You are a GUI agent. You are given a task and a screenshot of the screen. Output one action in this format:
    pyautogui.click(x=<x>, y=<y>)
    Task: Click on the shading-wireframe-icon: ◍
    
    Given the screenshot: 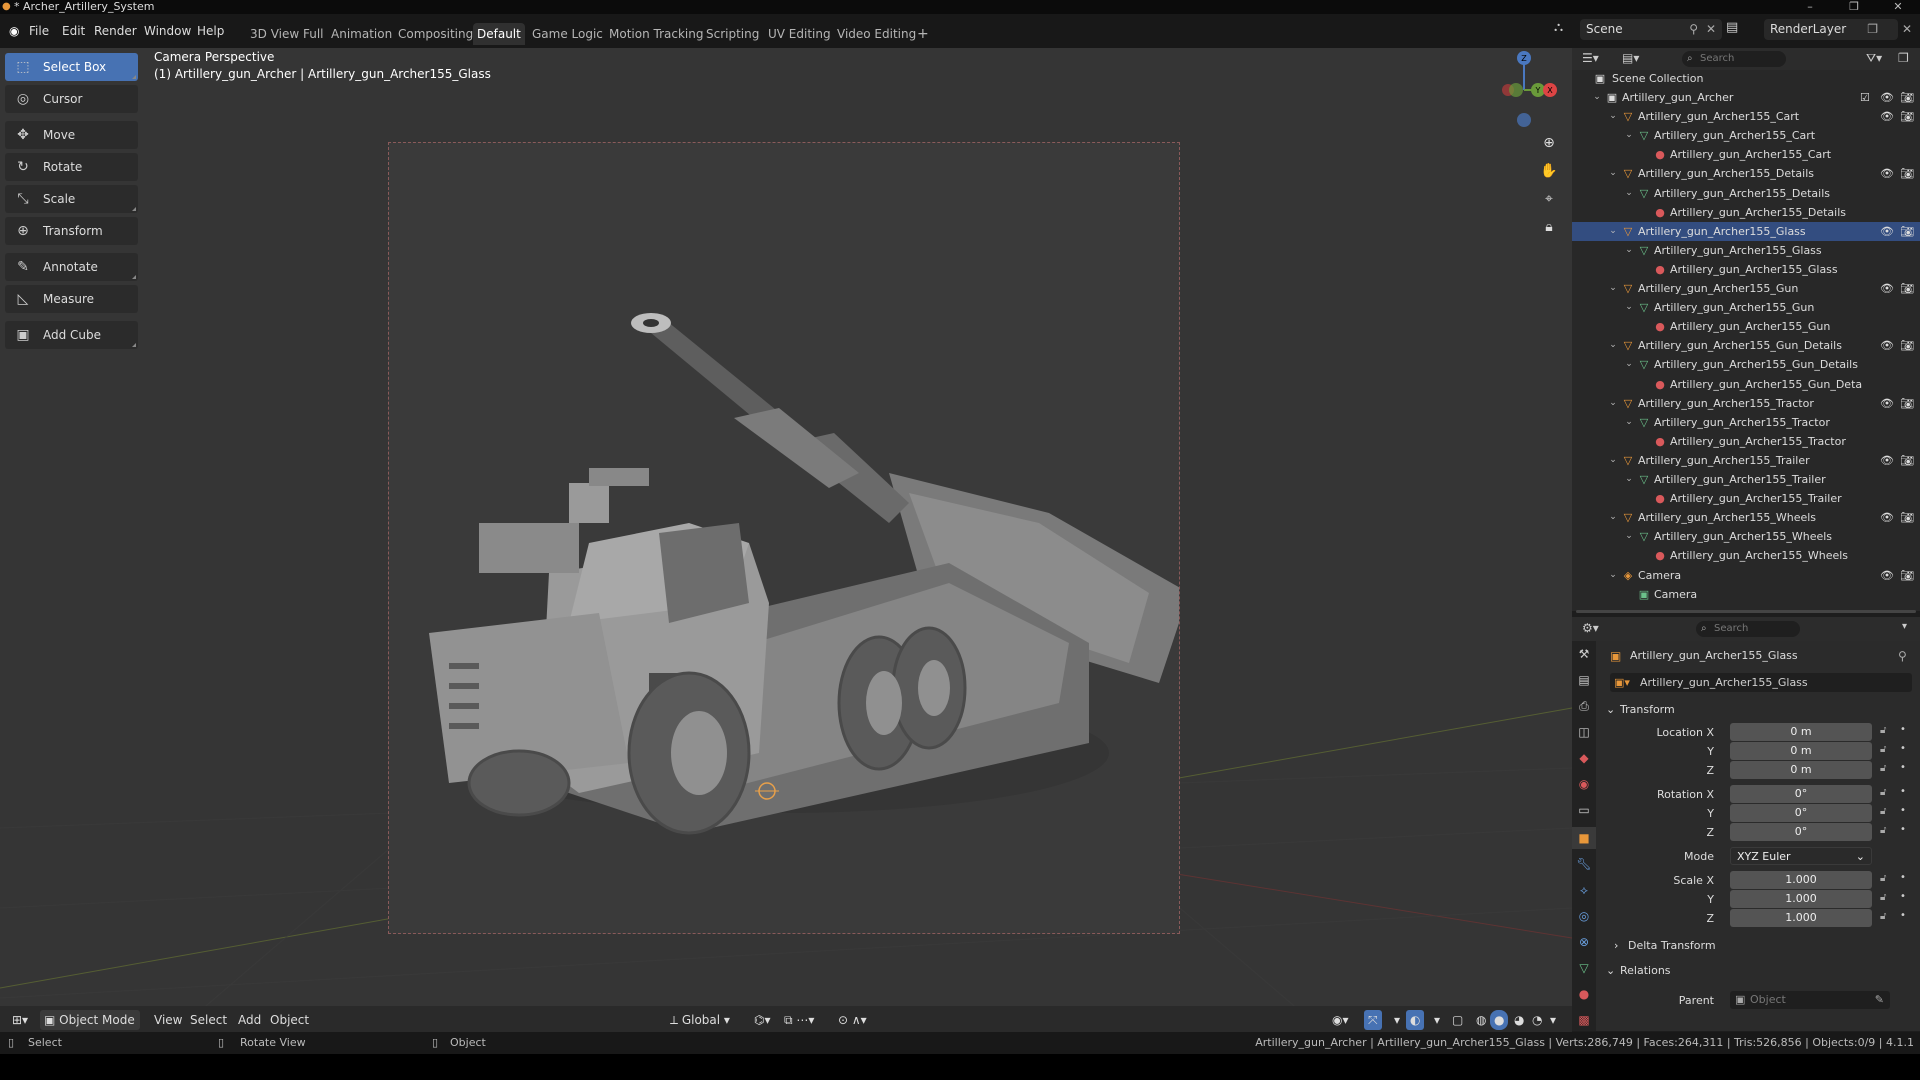 What is the action you would take?
    pyautogui.click(x=1481, y=1020)
    